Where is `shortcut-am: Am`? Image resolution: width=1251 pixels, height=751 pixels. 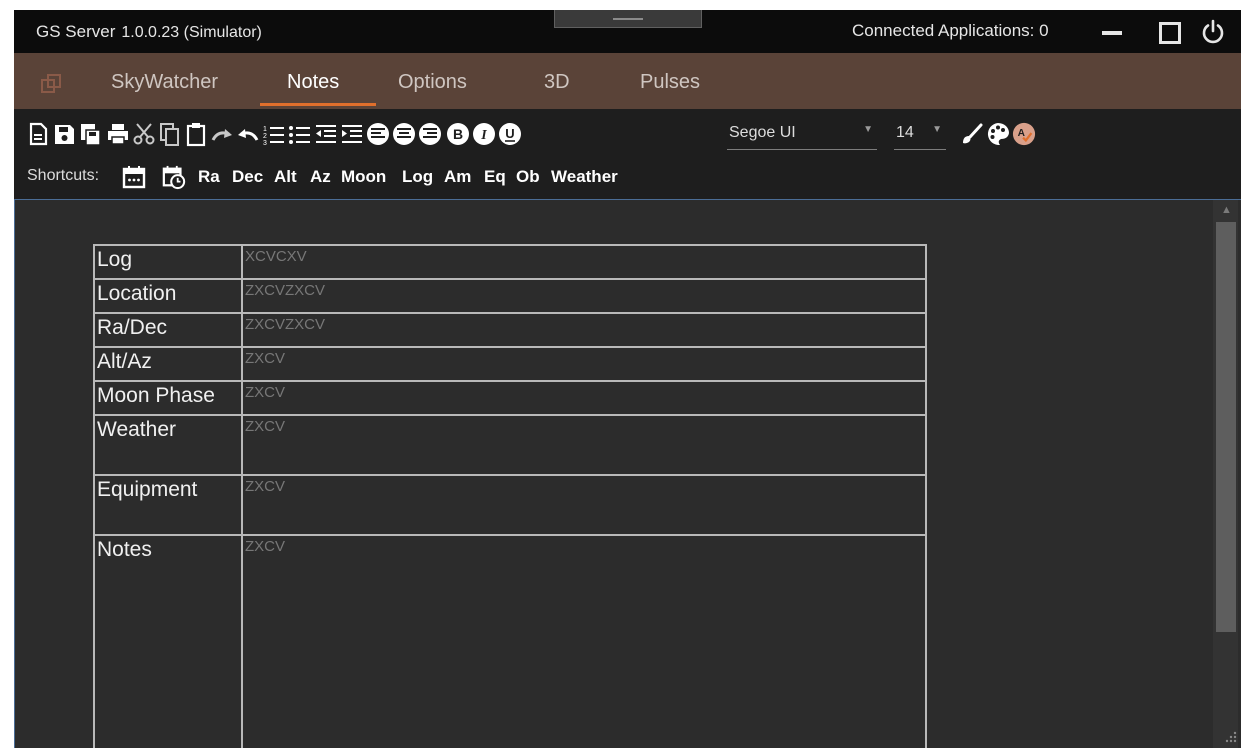
shortcut-am: Am is located at coordinates (457, 177).